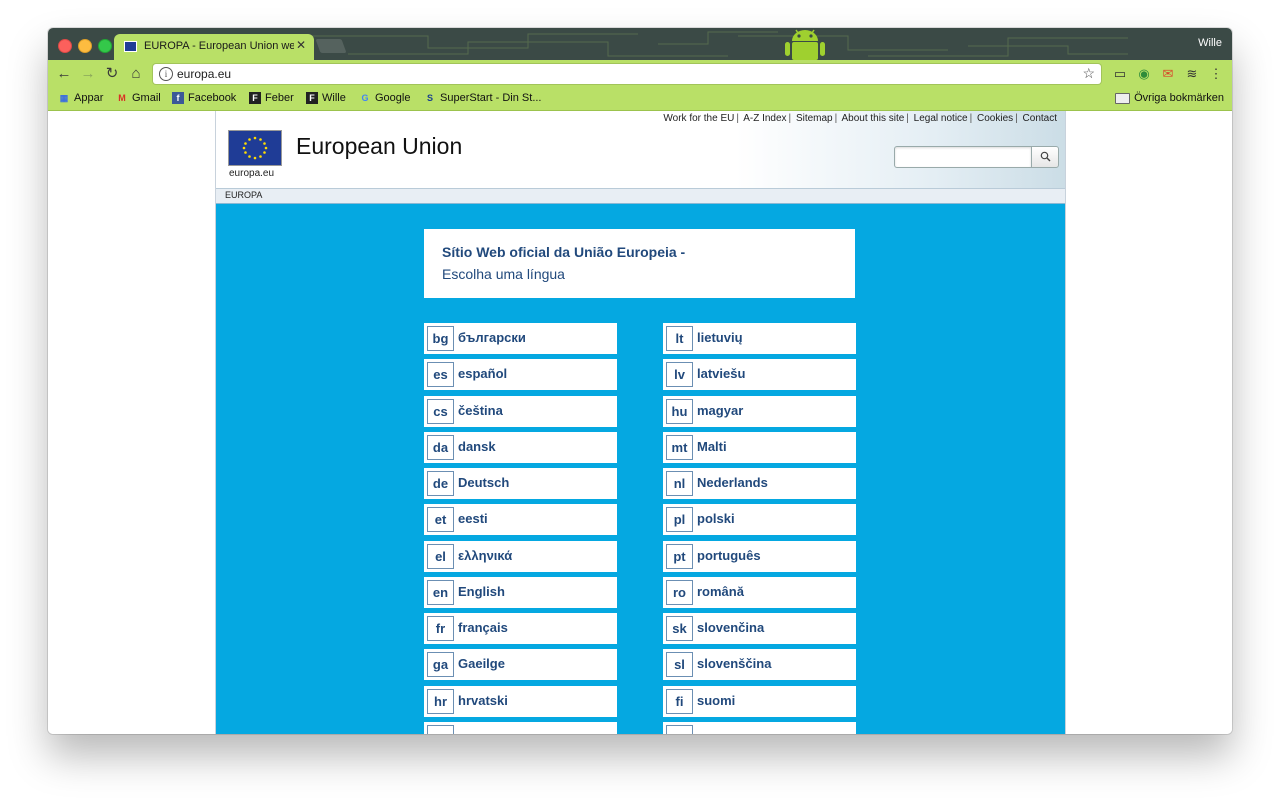  I want to click on bookmark-wille: F Wille, so click(326, 98).